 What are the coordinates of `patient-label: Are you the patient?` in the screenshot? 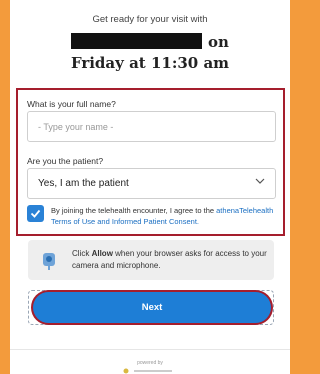 It's located at (65, 161).